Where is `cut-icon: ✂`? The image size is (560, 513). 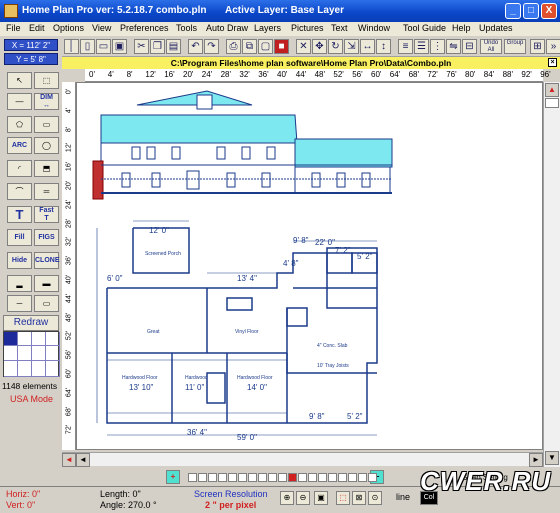 cut-icon: ✂ is located at coordinates (141, 46).